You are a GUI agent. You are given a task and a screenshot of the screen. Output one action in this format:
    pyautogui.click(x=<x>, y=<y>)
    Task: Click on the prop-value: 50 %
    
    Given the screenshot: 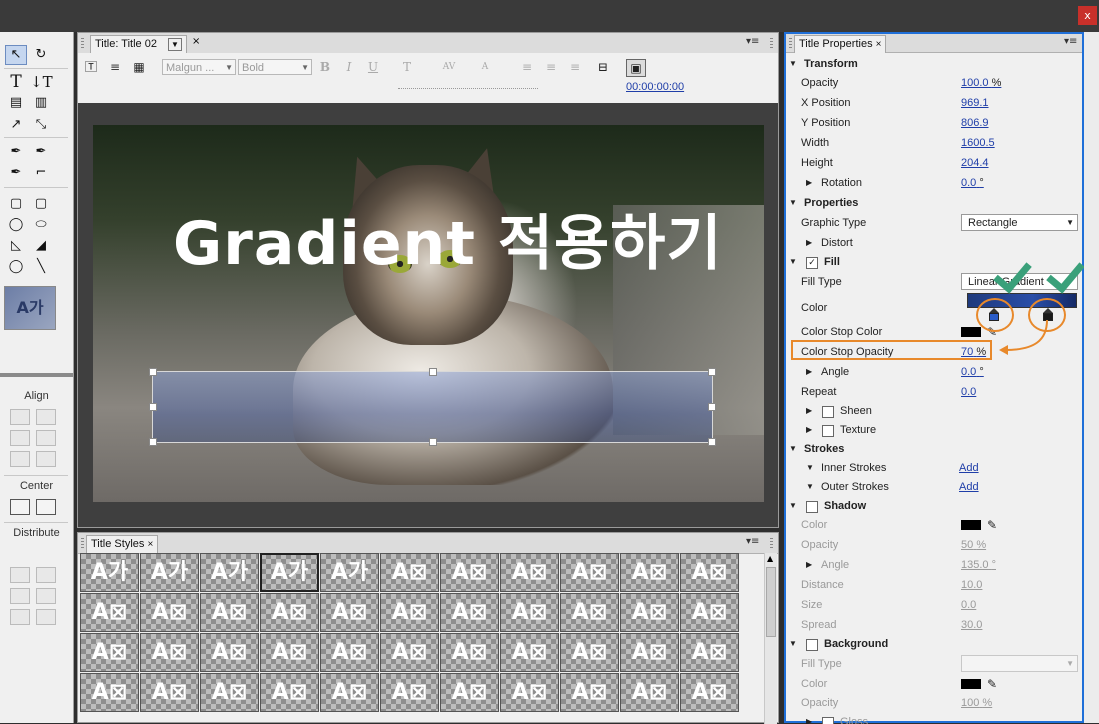 What is the action you would take?
    pyautogui.click(x=973, y=545)
    